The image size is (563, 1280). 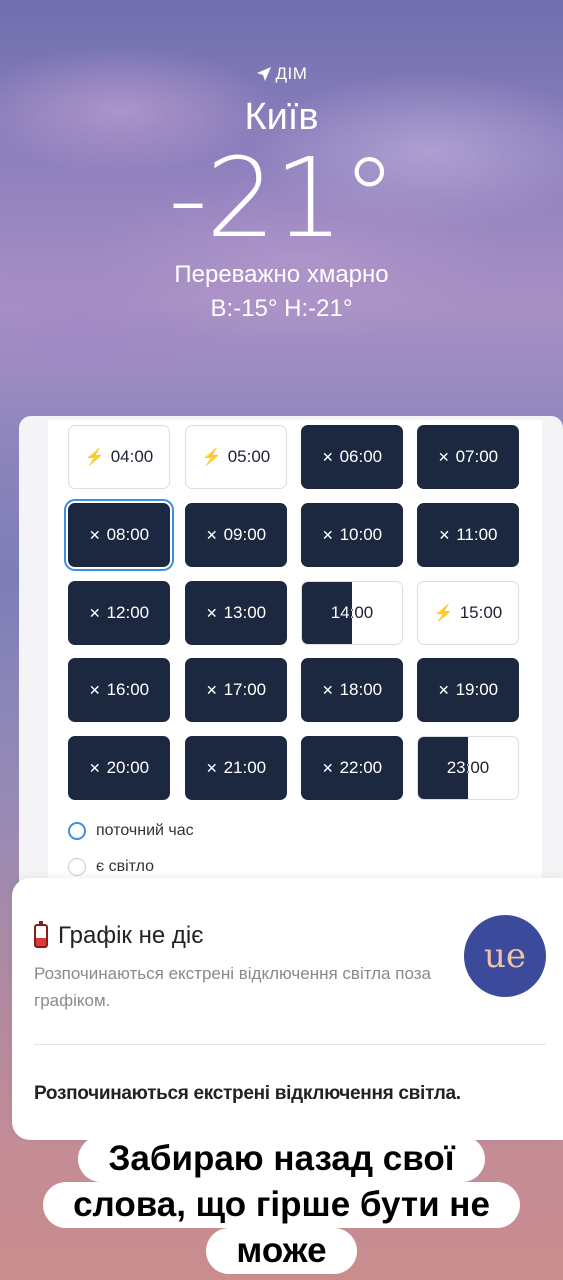 I want to click on app-logo-text: ue, so click(x=505, y=956).